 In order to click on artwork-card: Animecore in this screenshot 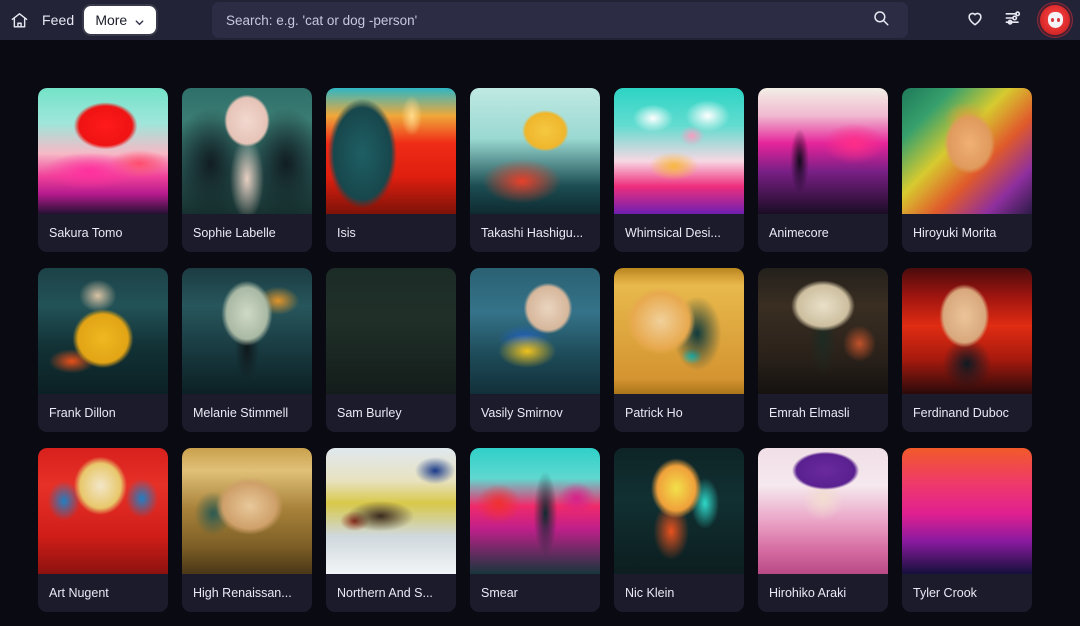, I will do `click(823, 170)`.